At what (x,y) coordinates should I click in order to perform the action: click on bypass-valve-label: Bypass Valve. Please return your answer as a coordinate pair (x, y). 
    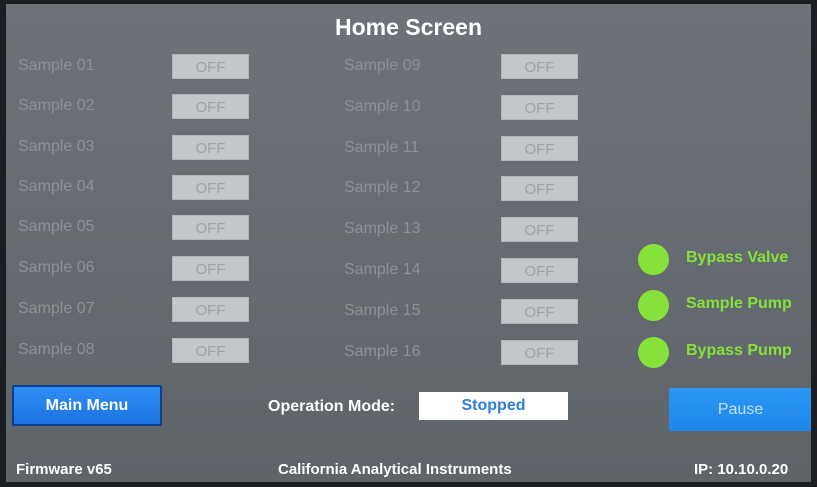
    Looking at the image, I should click on (737, 257).